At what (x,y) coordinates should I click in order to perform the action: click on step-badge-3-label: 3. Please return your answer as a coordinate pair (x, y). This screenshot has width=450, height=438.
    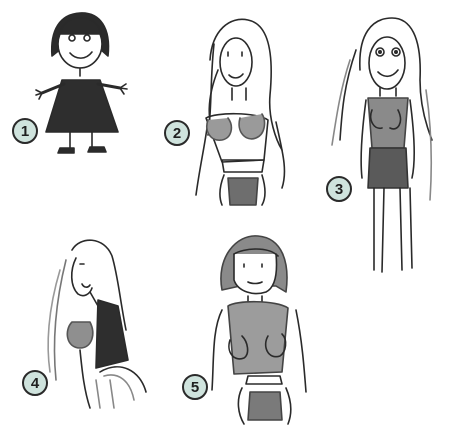
    Looking at the image, I should click on (339, 189).